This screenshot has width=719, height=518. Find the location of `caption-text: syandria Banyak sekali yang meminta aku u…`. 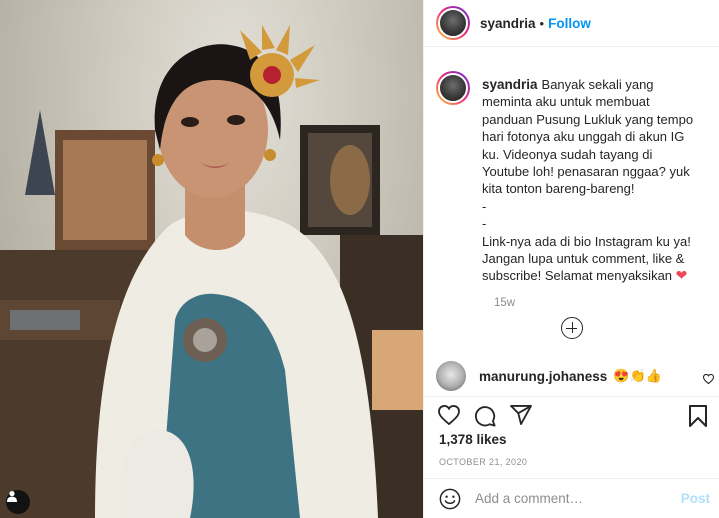

caption-text: syandria Banyak sekali yang meminta aku u… is located at coordinates (596, 180).